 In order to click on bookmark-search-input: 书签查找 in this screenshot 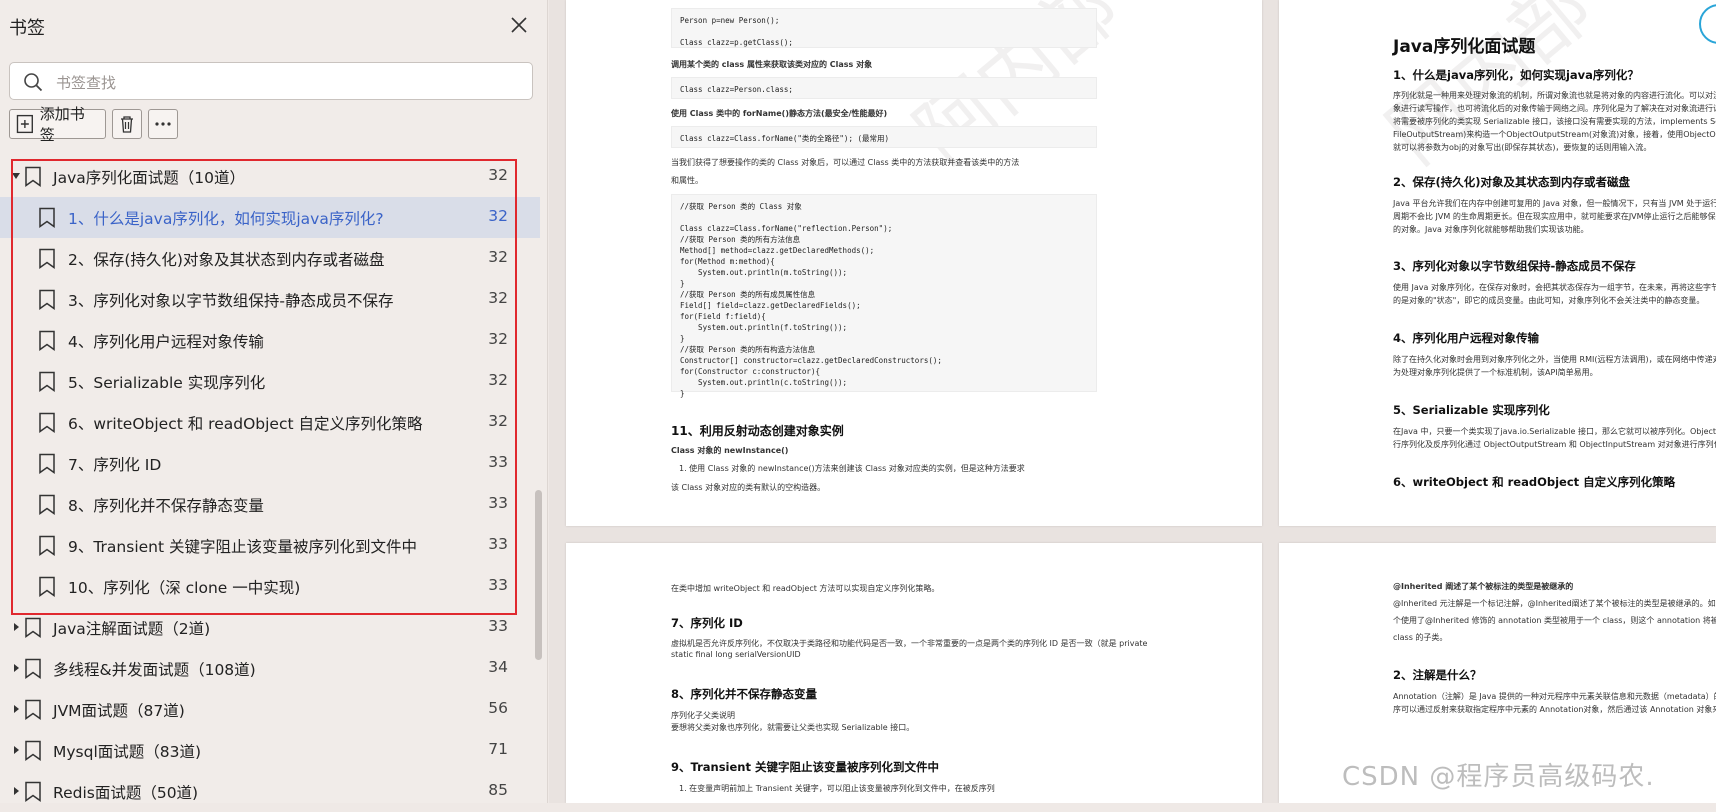, I will do `click(271, 81)`.